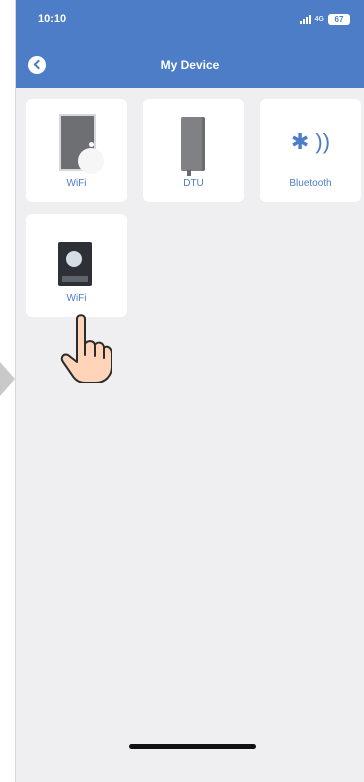 The height and width of the screenshot is (782, 364). I want to click on device-bar, so click(75, 279).